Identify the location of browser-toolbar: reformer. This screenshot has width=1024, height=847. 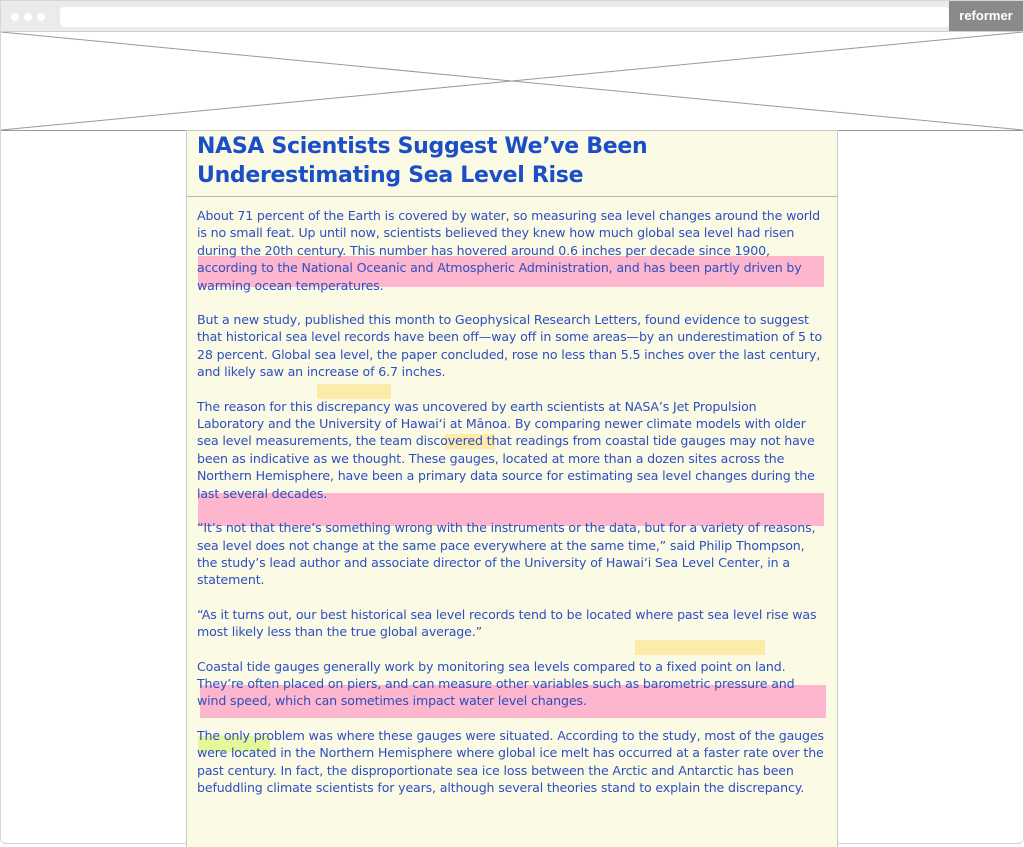
(512, 16).